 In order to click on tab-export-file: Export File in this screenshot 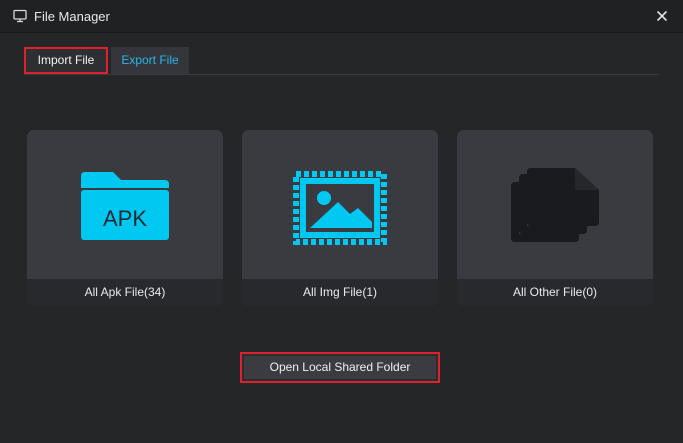, I will do `click(150, 60)`.